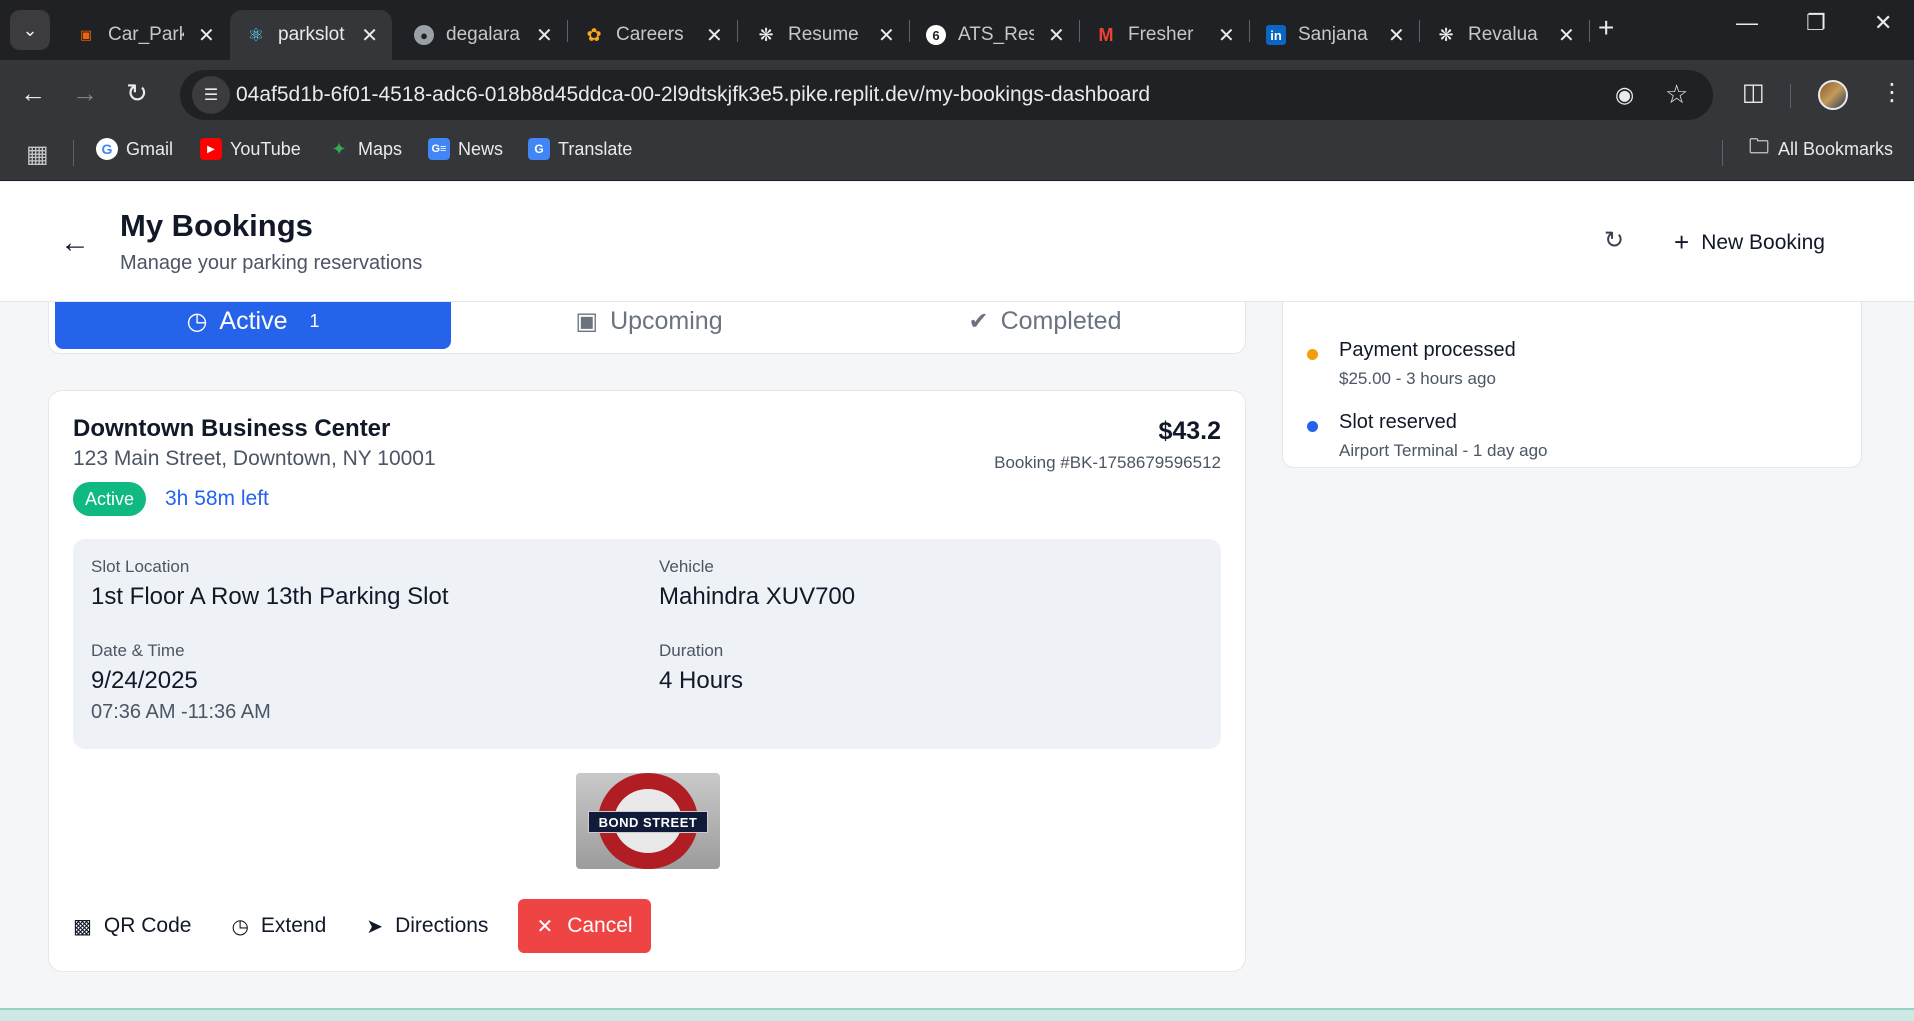  I want to click on tab-active-label: Active, so click(253, 320).